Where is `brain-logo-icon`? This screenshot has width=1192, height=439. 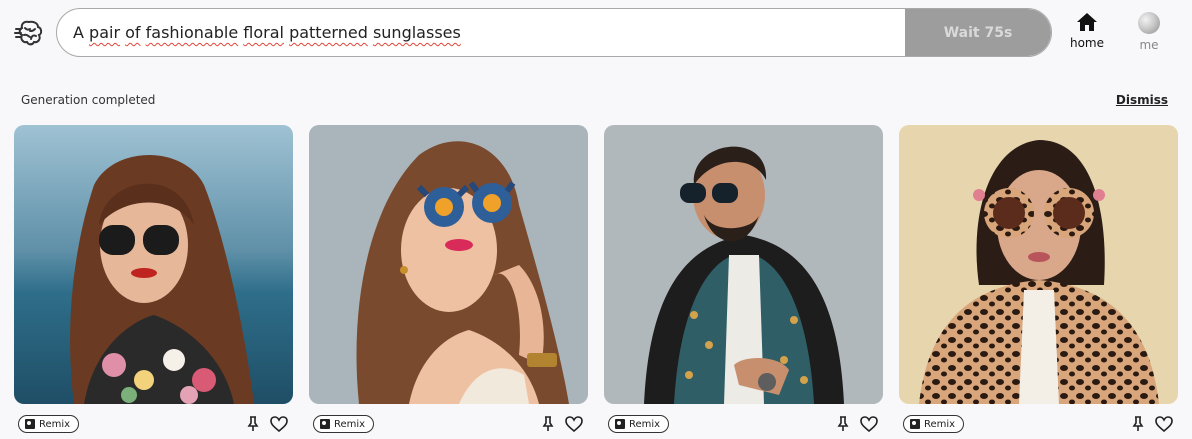
brain-logo-icon is located at coordinates (30, 33).